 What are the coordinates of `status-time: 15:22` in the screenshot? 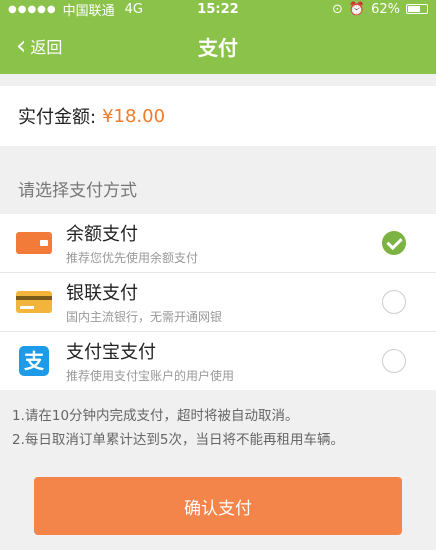 It's located at (218, 9).